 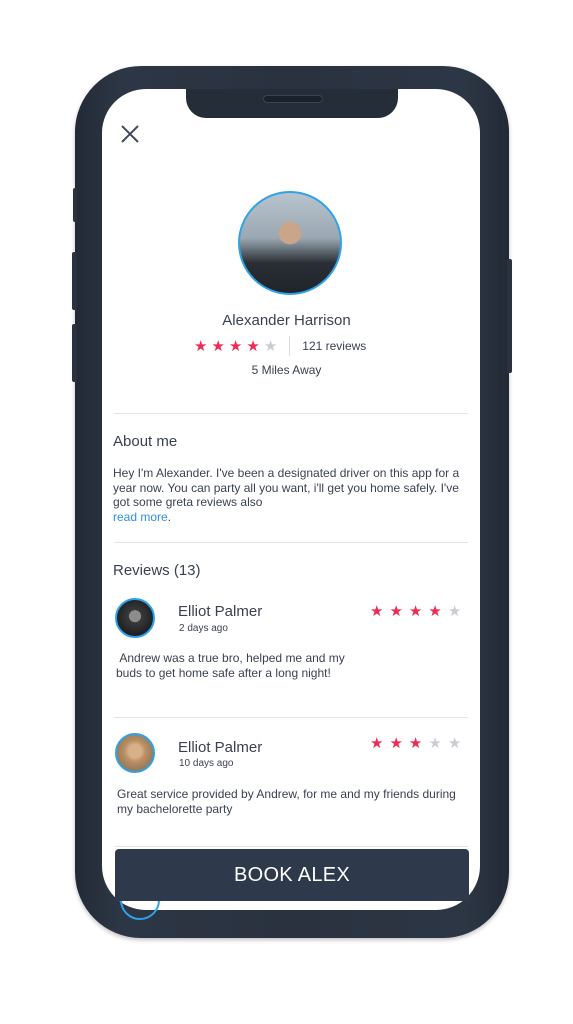 I want to click on reviews-title: Reviews (13), so click(x=157, y=570).